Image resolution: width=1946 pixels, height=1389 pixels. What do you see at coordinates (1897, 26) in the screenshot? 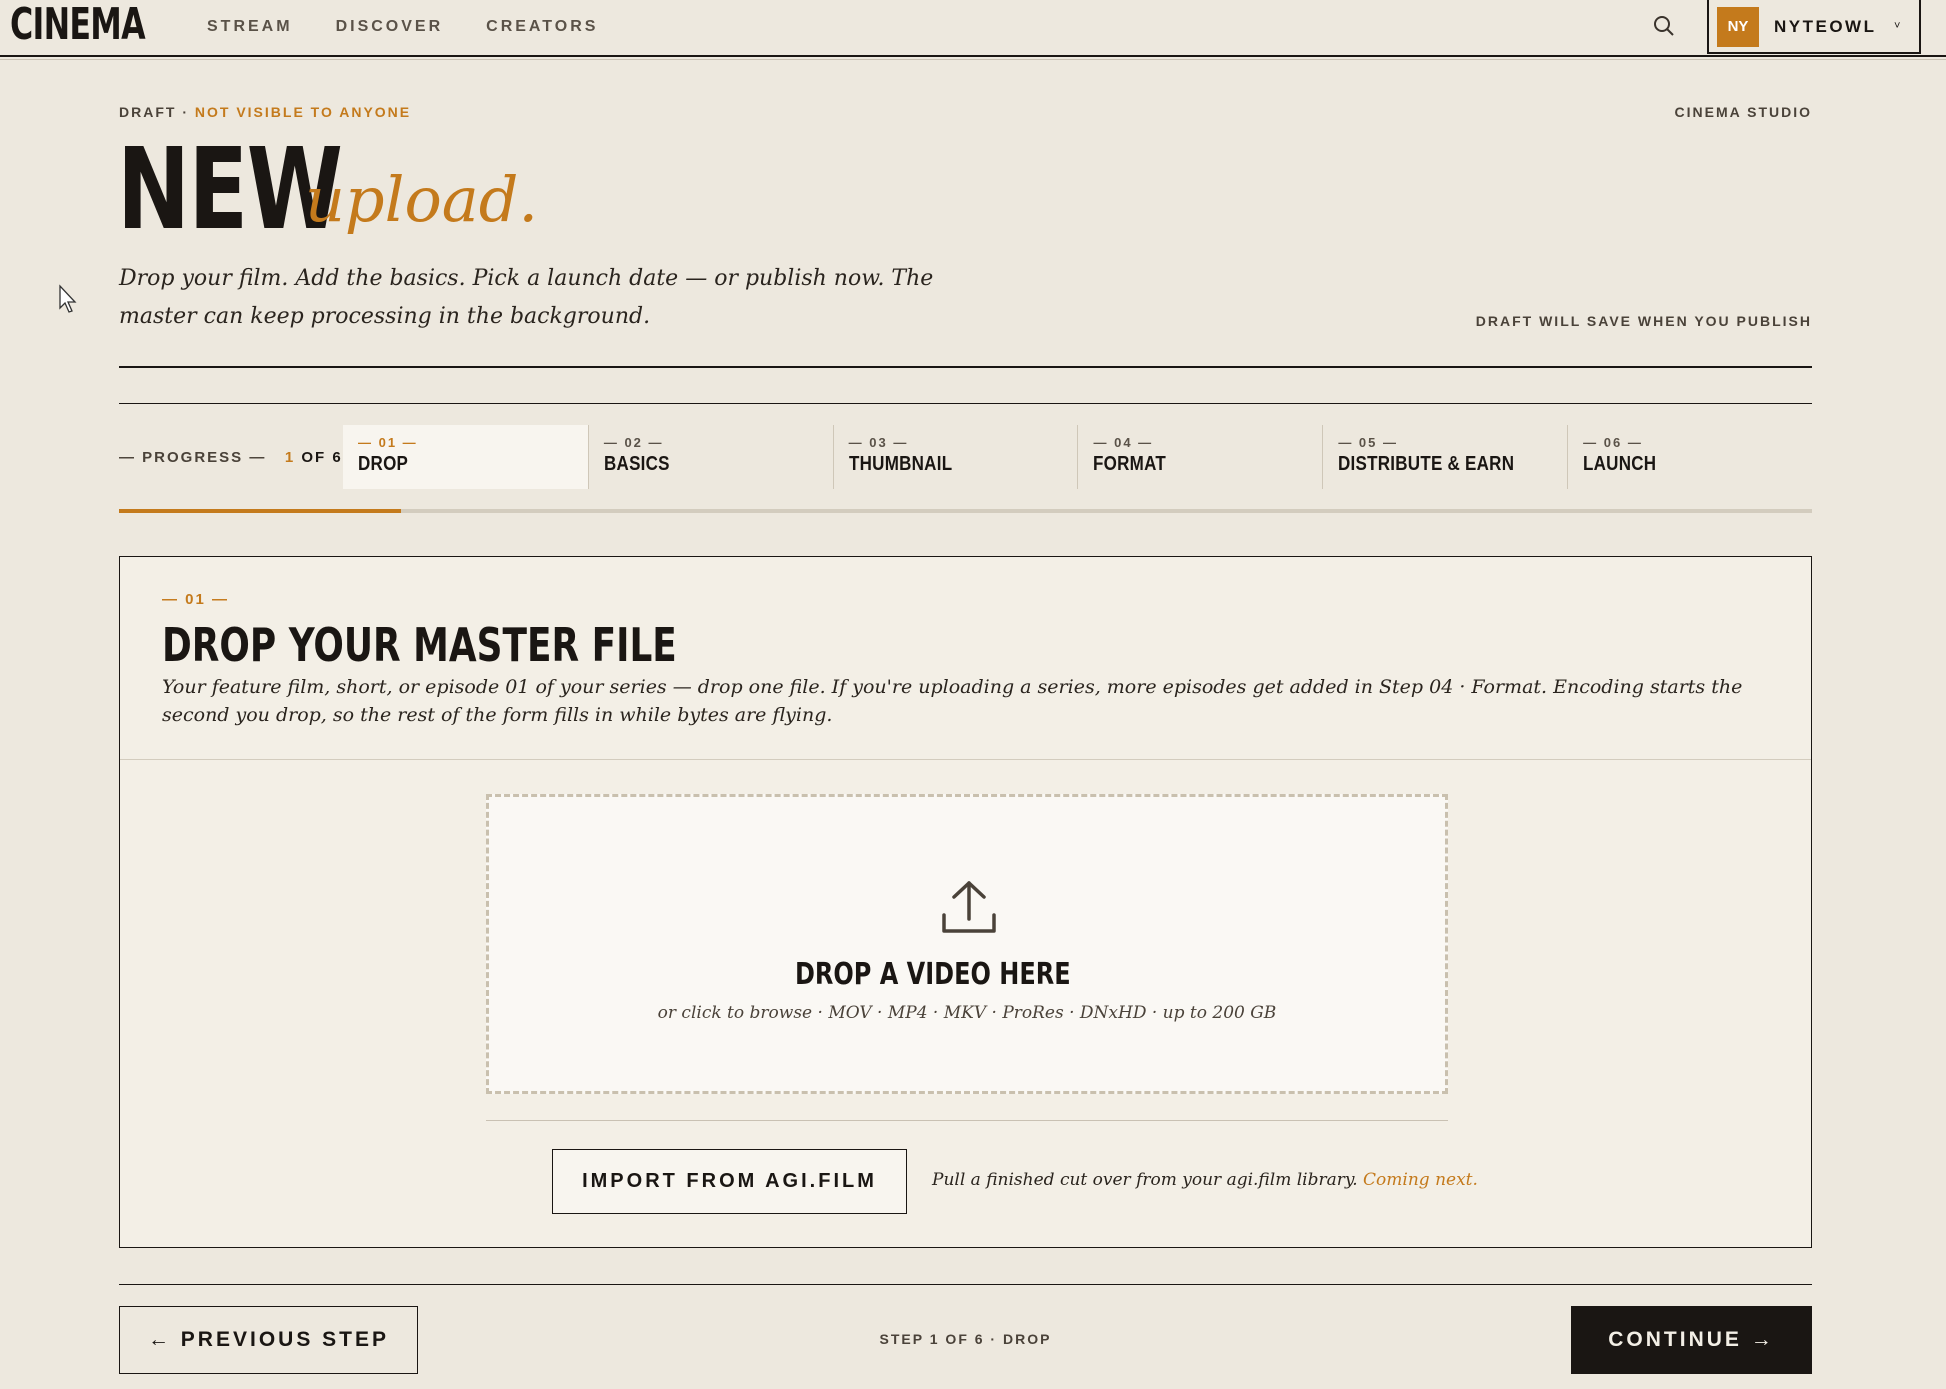
I see `chevron-down-icon: ˅` at bounding box center [1897, 26].